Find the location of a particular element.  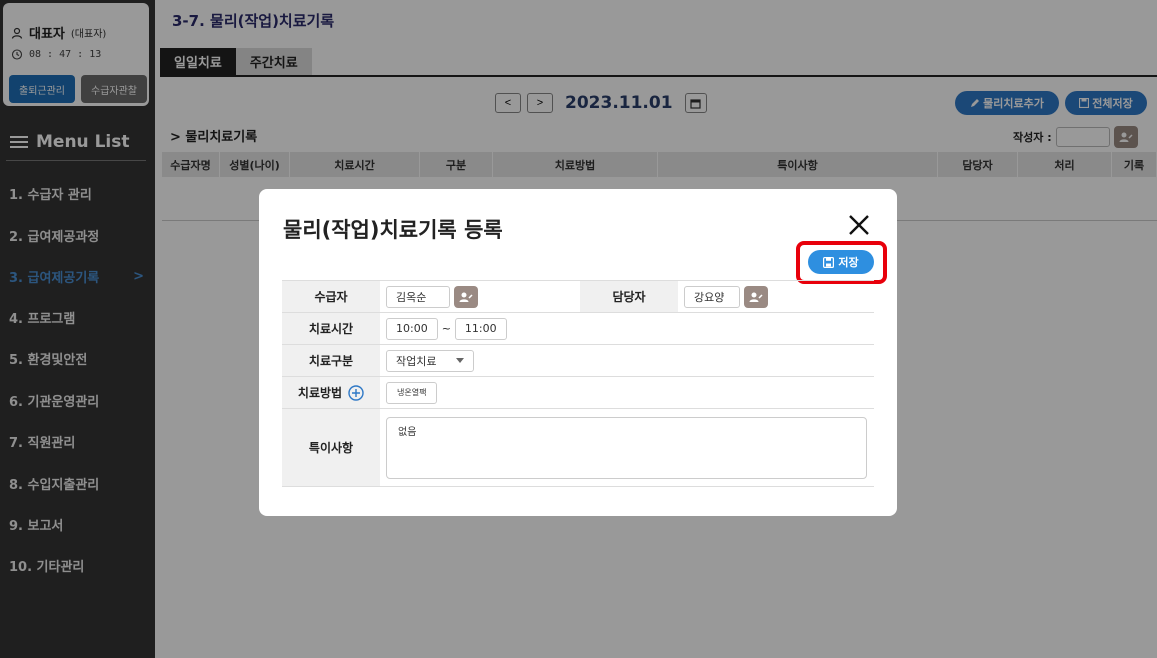

recipient-select-button is located at coordinates (466, 296).